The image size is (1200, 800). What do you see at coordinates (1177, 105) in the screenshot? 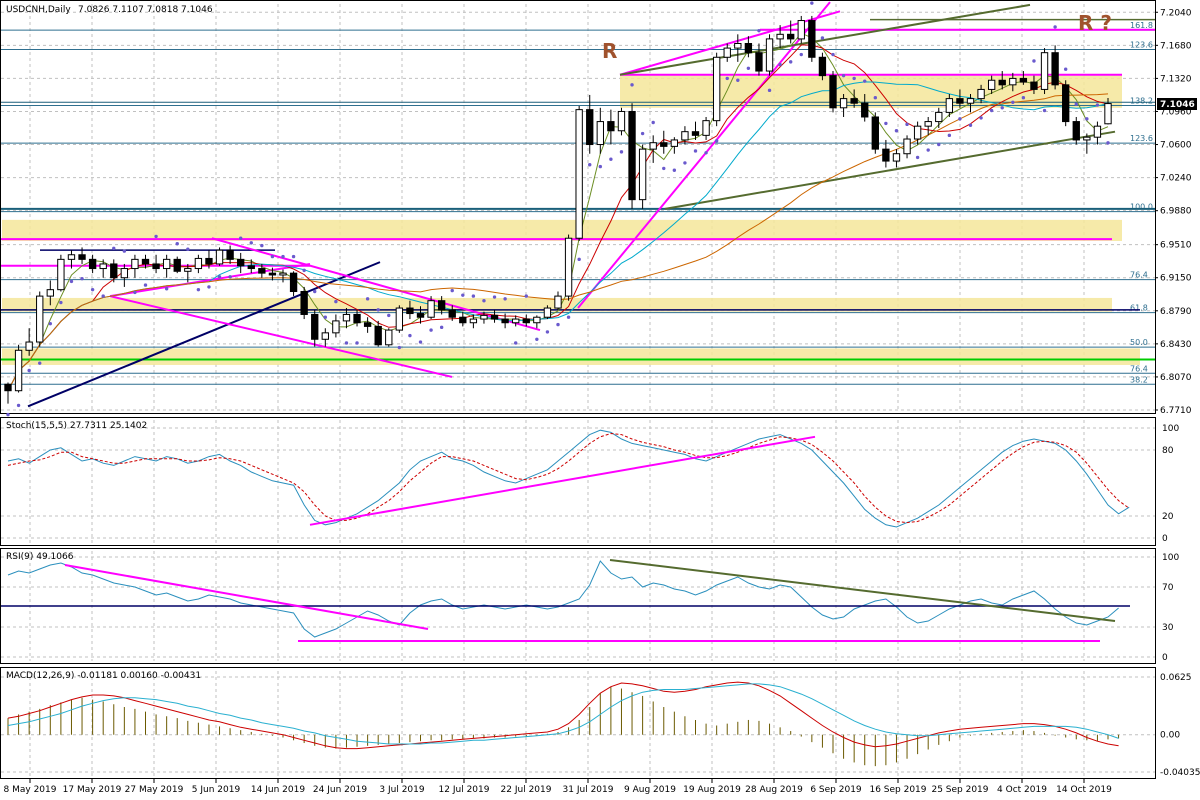
I see `last-price-label: 7.1046` at bounding box center [1177, 105].